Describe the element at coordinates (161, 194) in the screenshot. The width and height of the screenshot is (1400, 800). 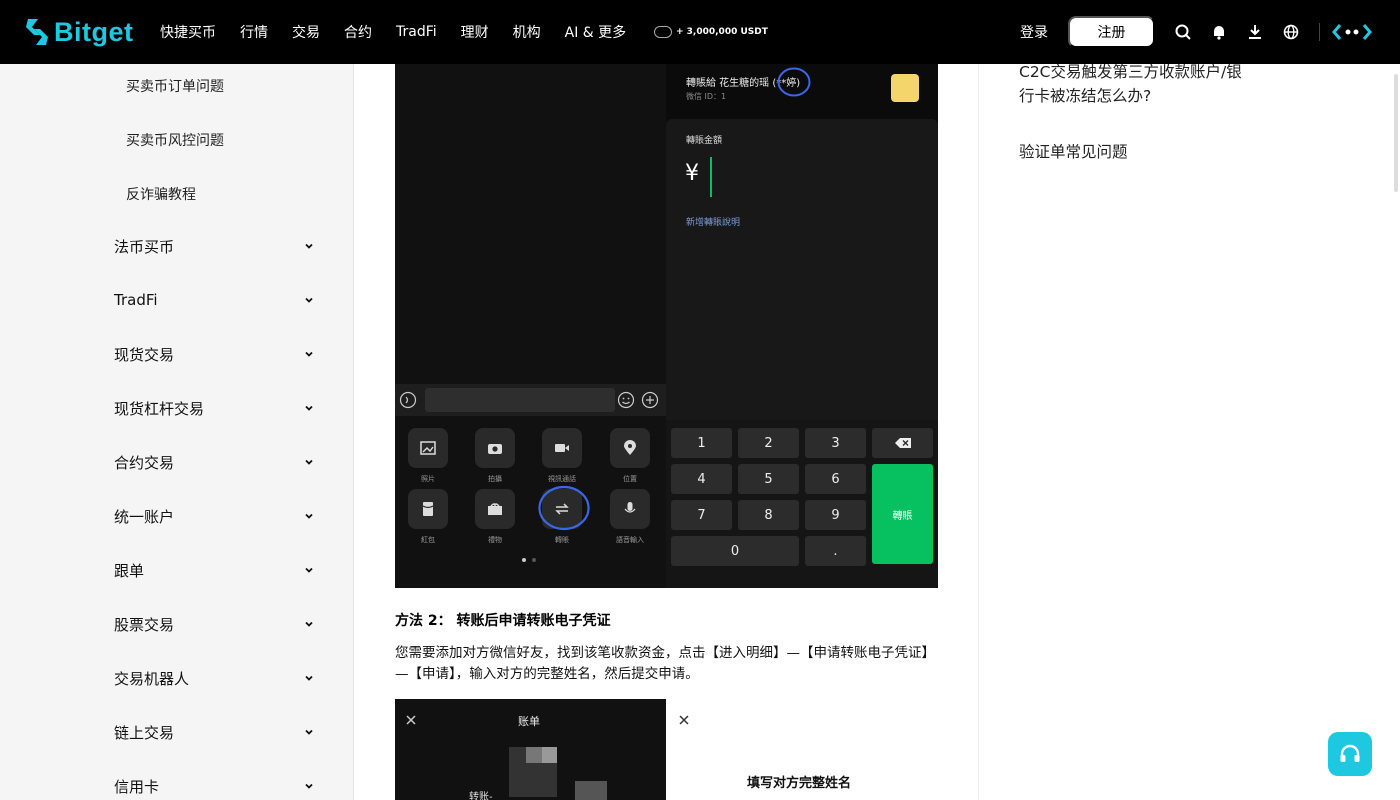
I see `sidebar-subitem-anti-fraud: 反诈骗教程` at that location.